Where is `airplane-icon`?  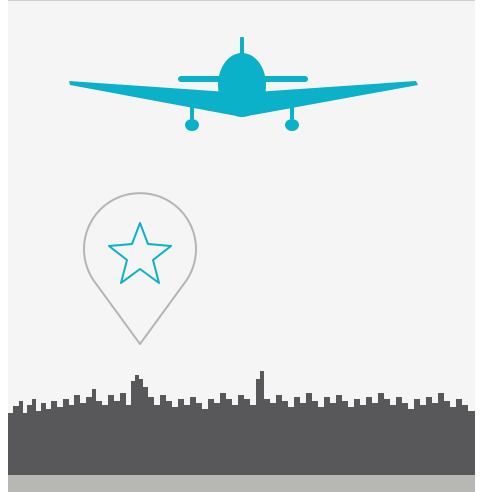
airplane-icon is located at coordinates (243, 84).